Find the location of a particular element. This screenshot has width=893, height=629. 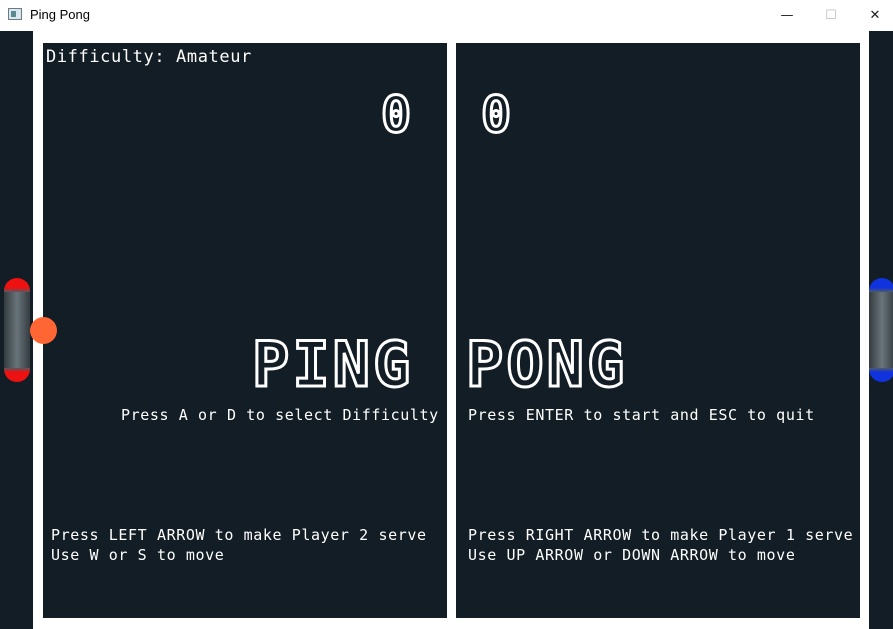

right-move-instruction: Use UP ARROW or DOWN ARROW to move is located at coordinates (632, 555).